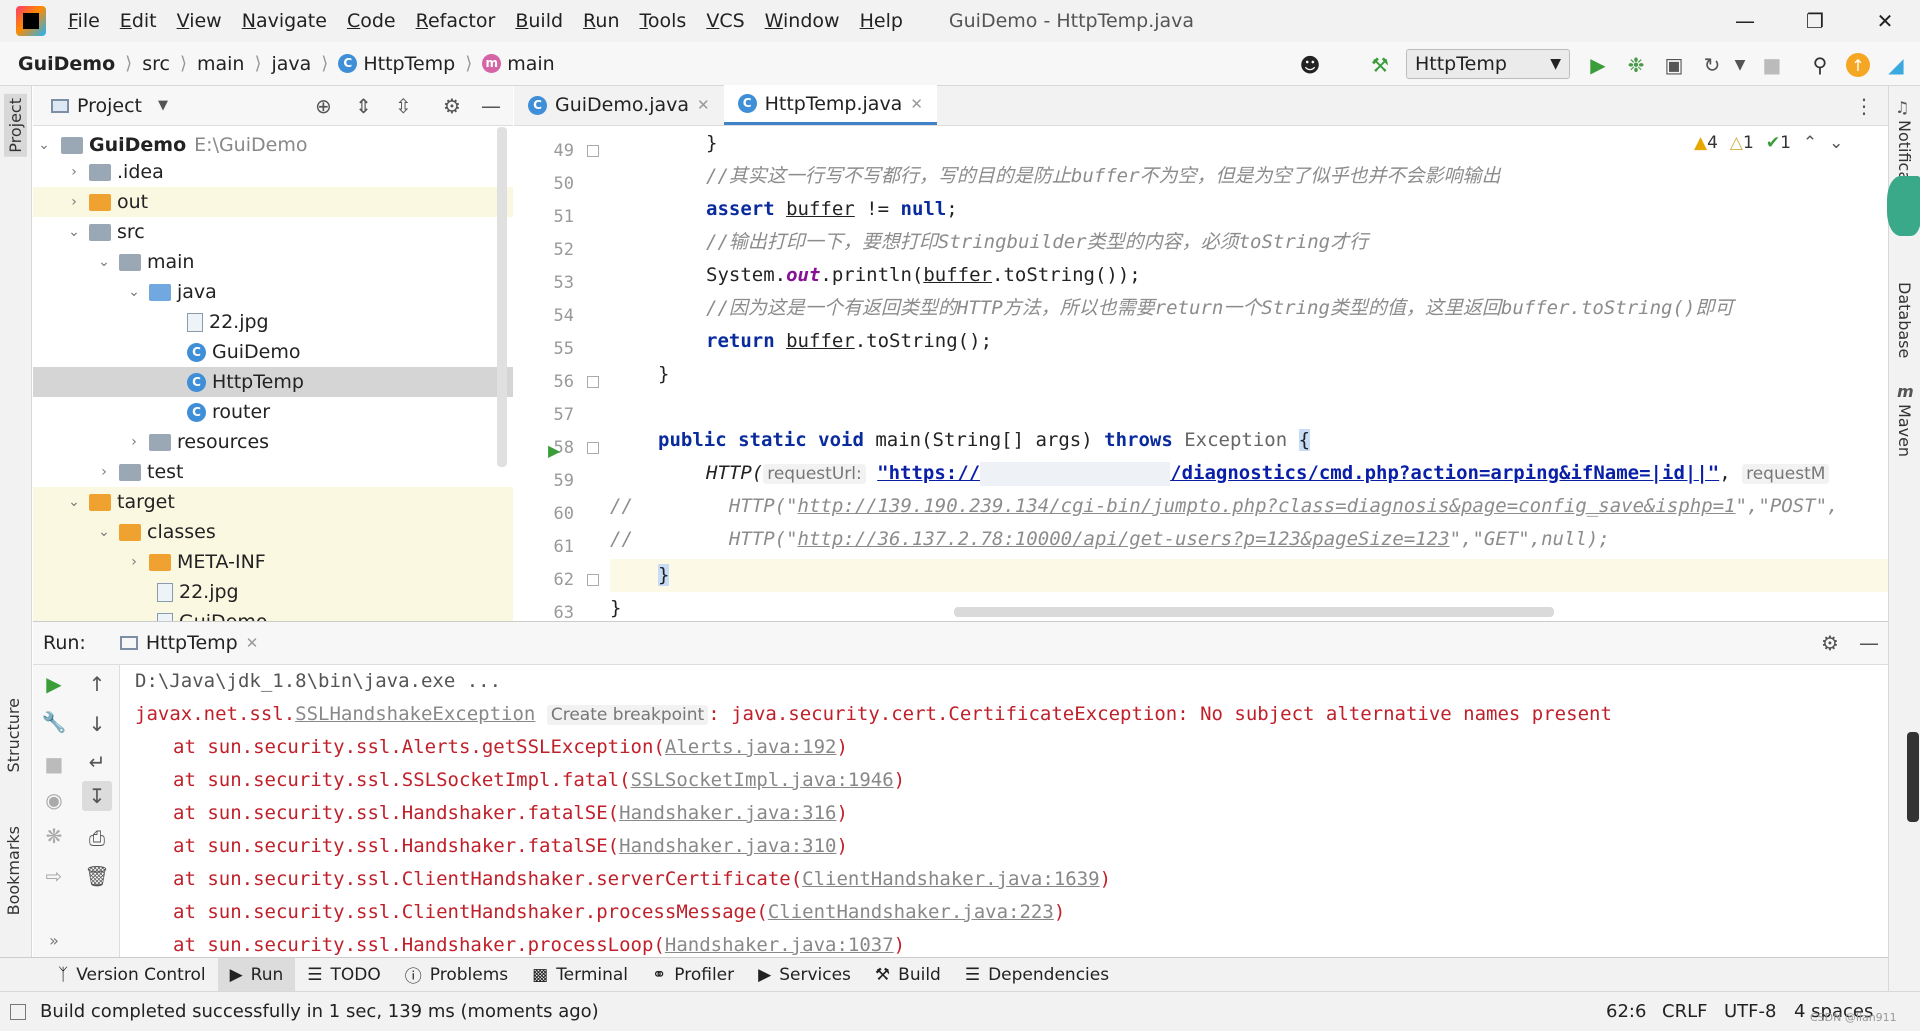 This screenshot has width=1920, height=1031. I want to click on rerun-icon: ▶, so click(54, 684).